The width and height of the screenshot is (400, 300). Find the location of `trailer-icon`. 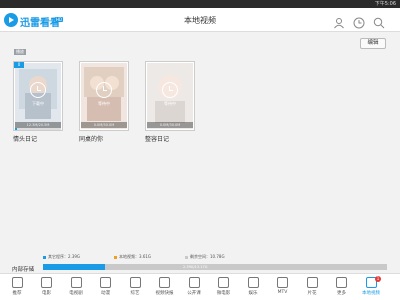

trailer-icon is located at coordinates (312, 282).